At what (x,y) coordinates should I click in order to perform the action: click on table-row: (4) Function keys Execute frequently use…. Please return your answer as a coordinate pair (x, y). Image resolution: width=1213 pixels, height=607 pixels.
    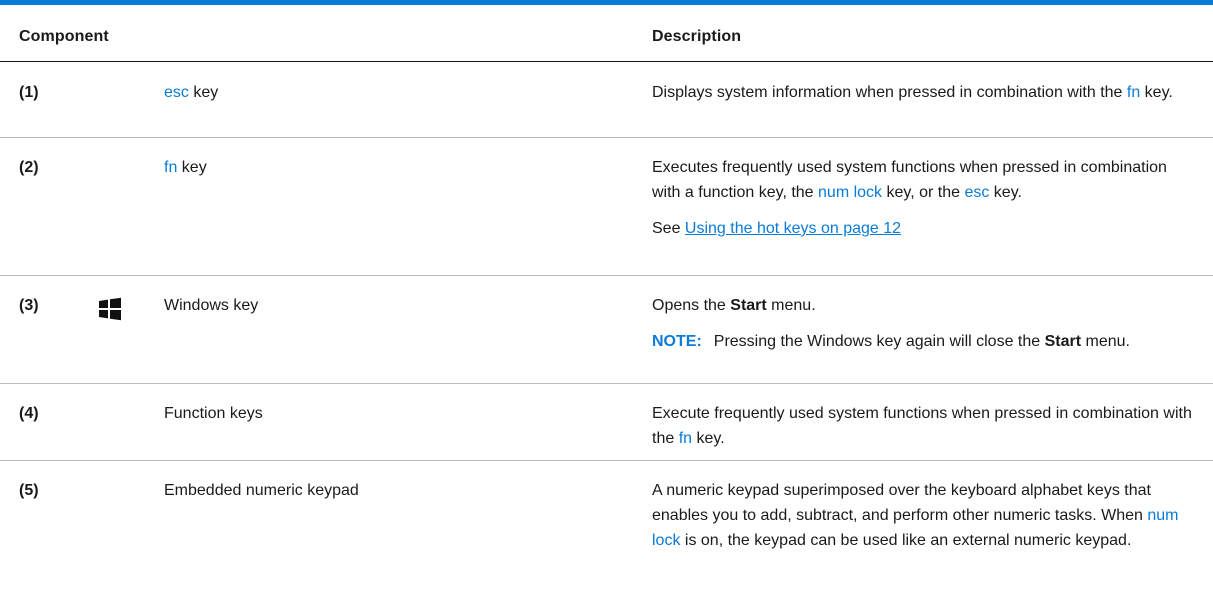
    Looking at the image, I should click on (606, 422).